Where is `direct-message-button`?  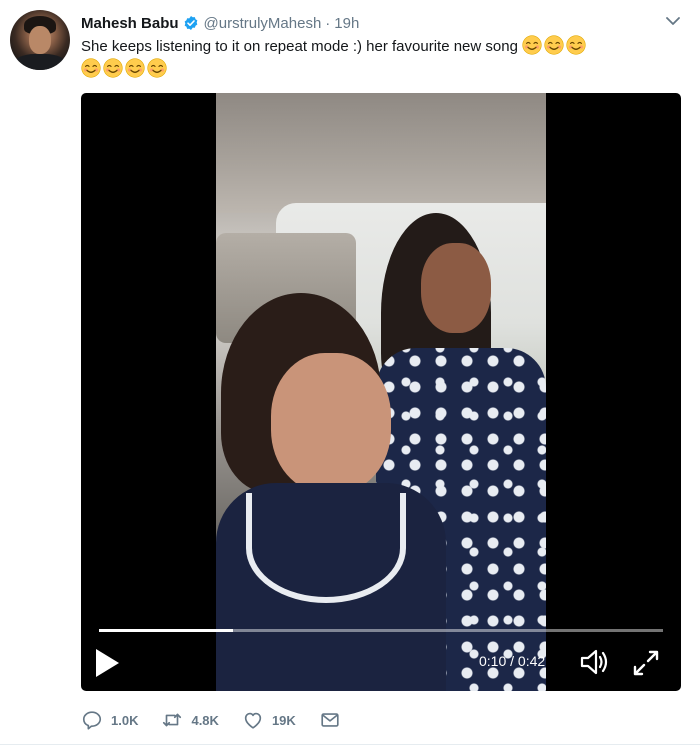 direct-message-button is located at coordinates (330, 720).